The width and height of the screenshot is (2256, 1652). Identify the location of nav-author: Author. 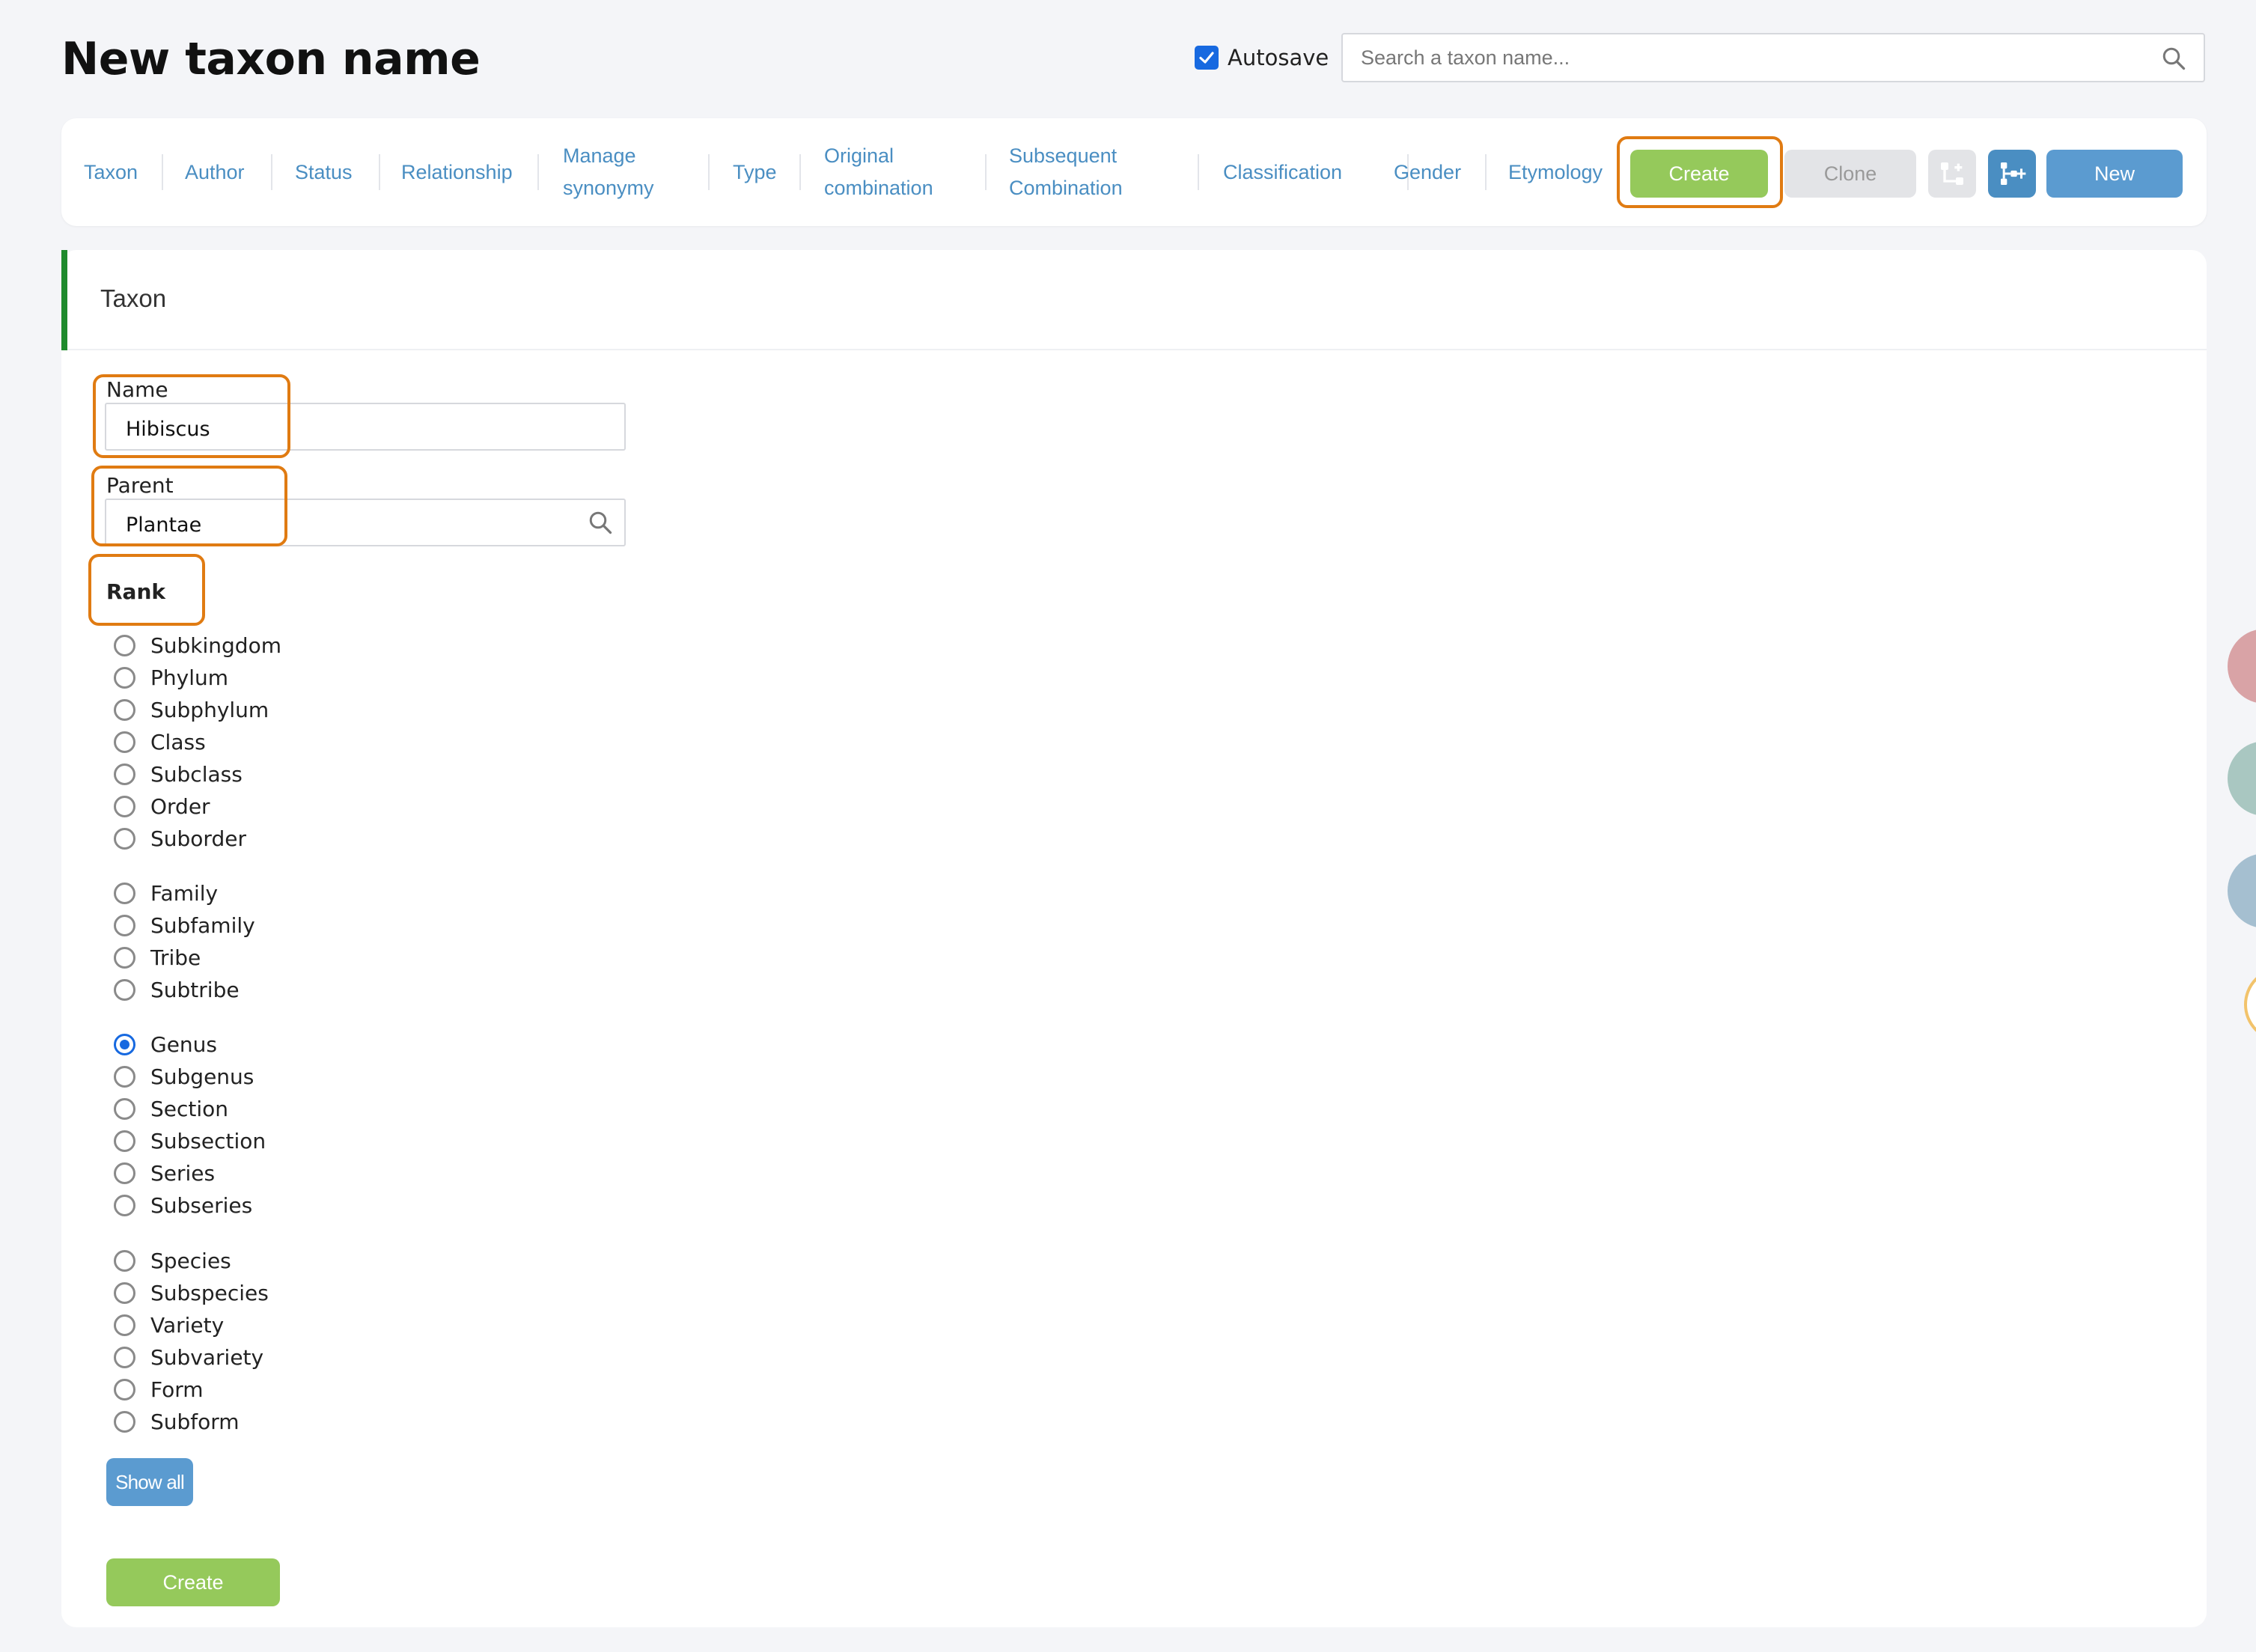
(215, 172).